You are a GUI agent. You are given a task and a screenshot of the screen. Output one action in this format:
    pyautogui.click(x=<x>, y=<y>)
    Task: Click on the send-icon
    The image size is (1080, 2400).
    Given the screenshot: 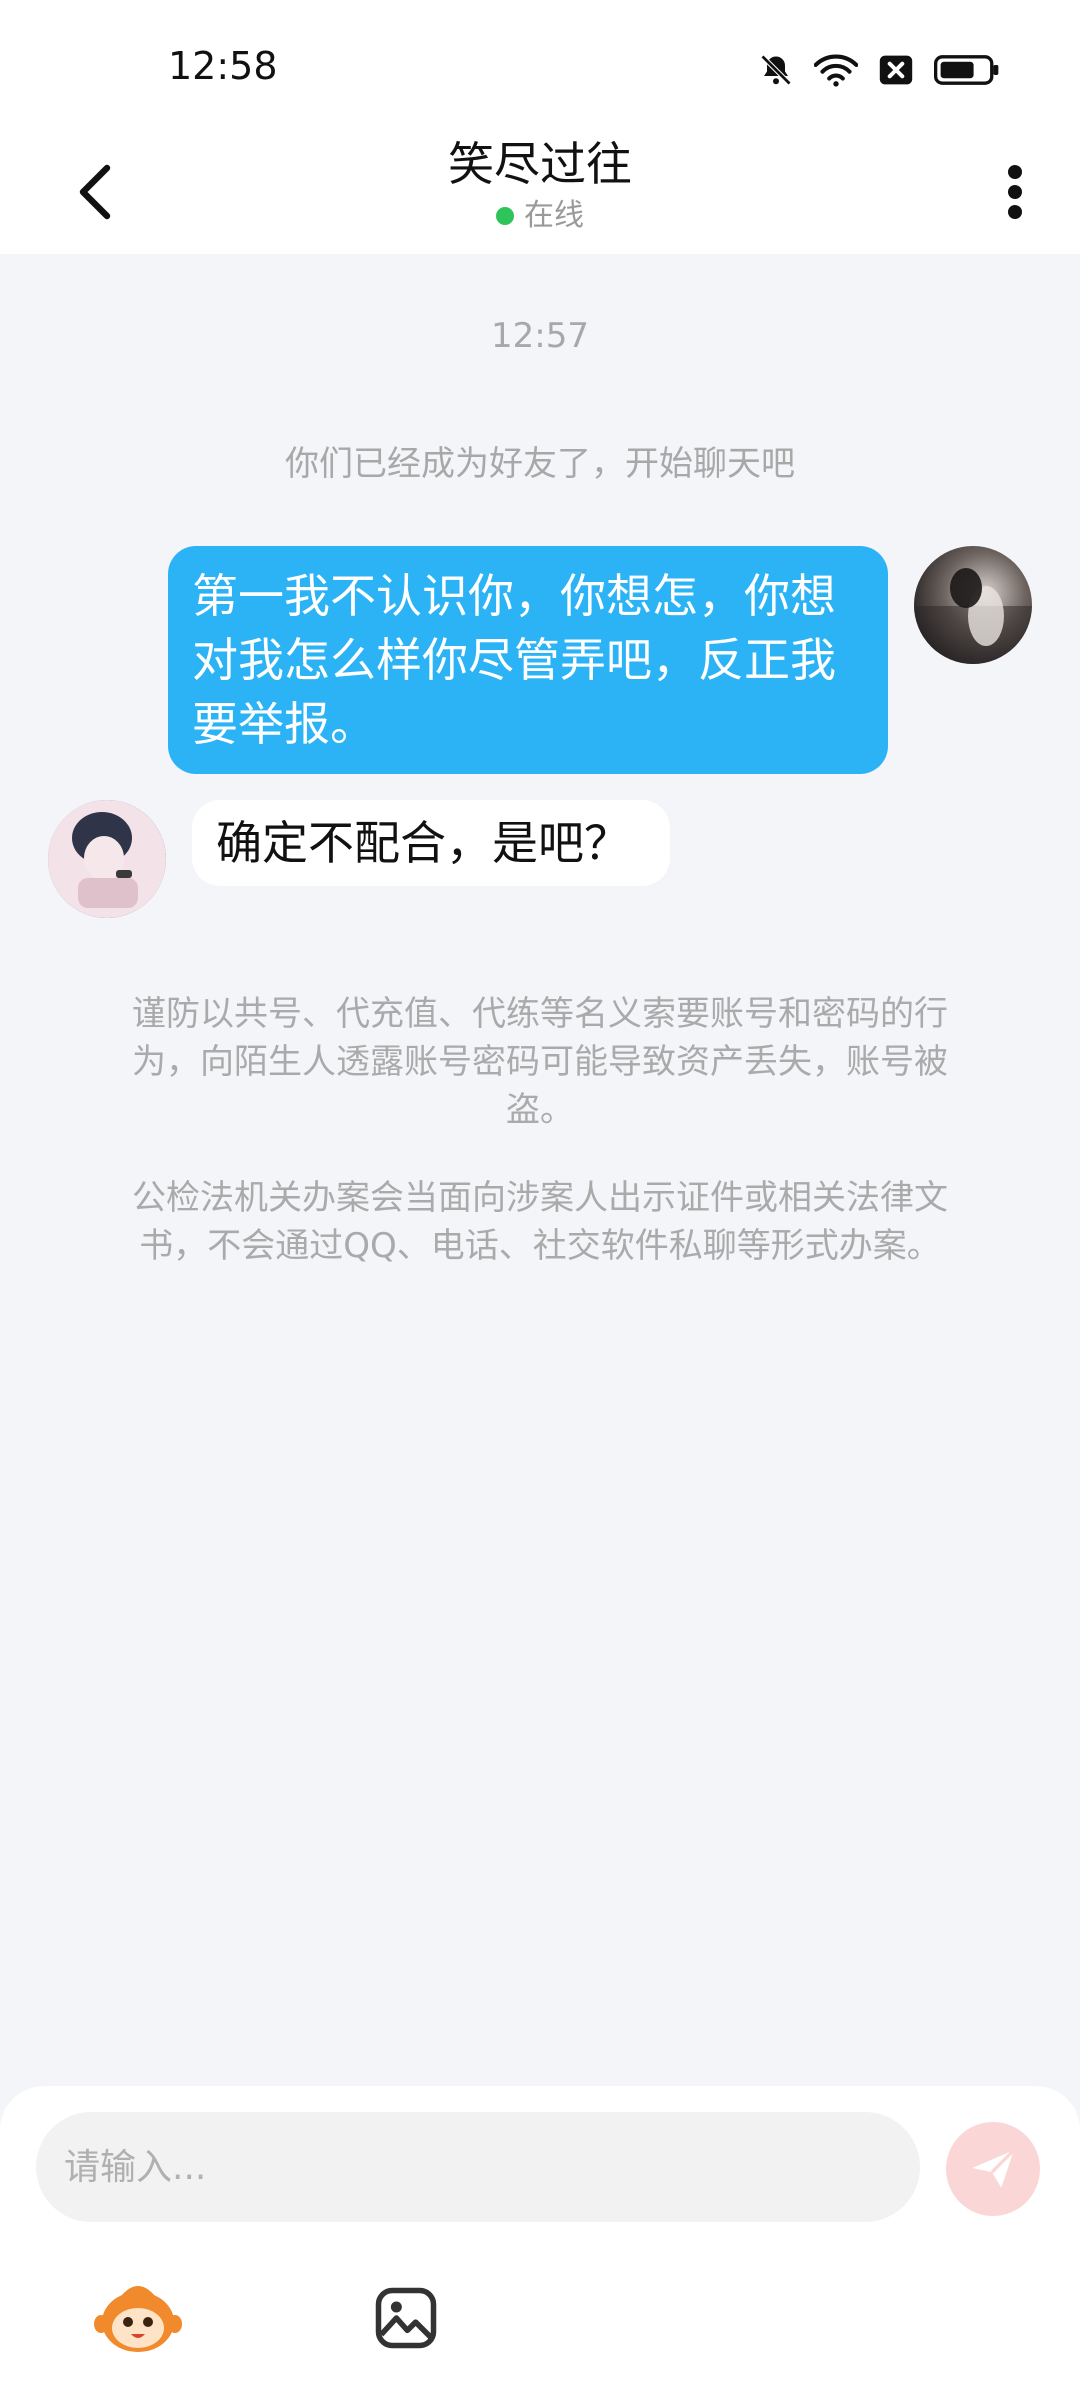 What is the action you would take?
    pyautogui.click(x=994, y=2168)
    